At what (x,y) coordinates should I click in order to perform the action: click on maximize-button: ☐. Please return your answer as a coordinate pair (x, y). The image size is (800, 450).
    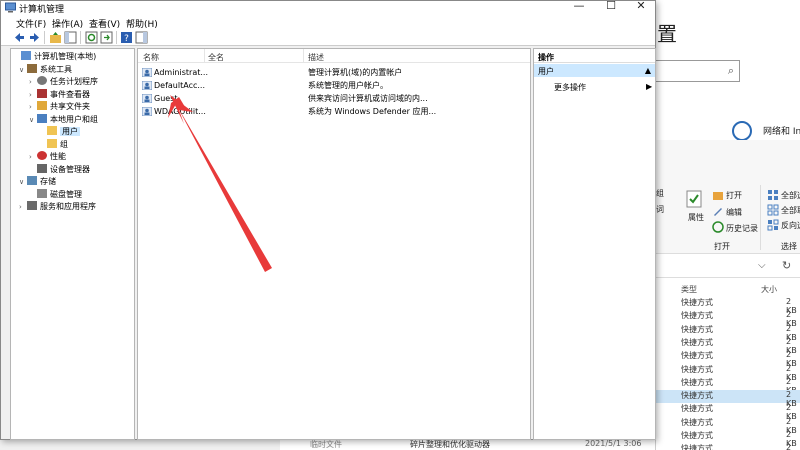
    Looking at the image, I should click on (611, 6).